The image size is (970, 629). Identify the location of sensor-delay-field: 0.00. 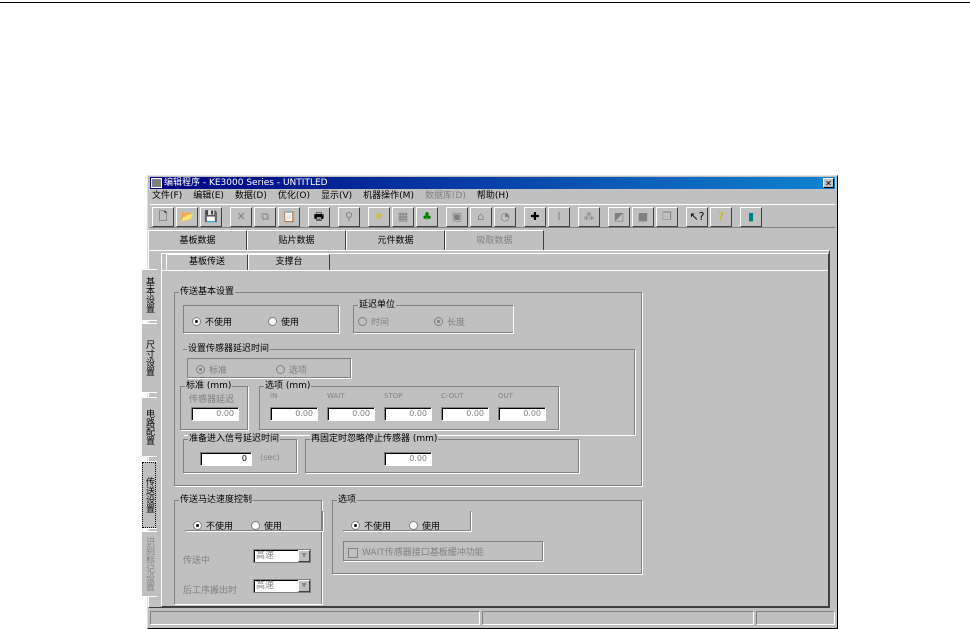
(215, 414).